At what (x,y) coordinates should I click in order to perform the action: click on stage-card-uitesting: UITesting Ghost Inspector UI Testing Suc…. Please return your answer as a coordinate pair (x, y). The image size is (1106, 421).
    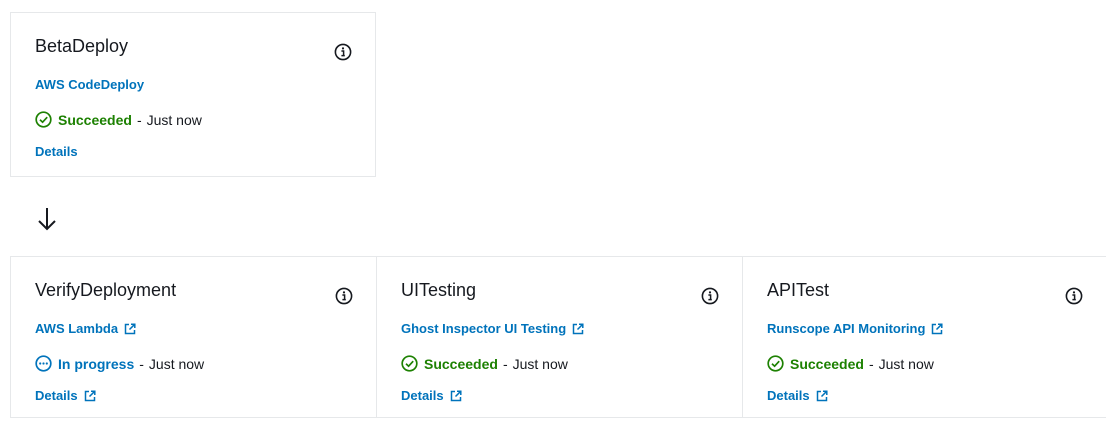
    Looking at the image, I should click on (559, 337).